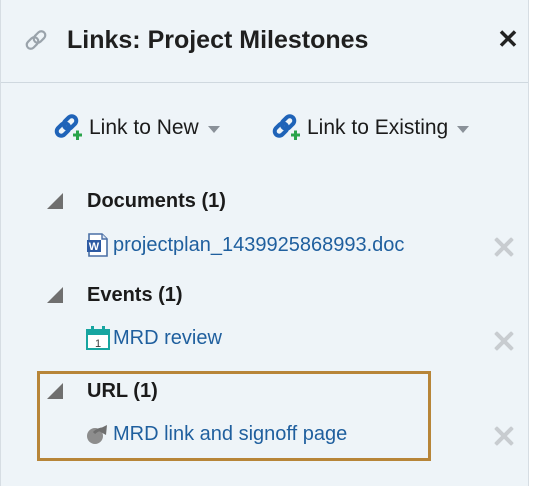 This screenshot has height=486, width=540. What do you see at coordinates (122, 390) in the screenshot?
I see `section-url-label: URL (1)` at bounding box center [122, 390].